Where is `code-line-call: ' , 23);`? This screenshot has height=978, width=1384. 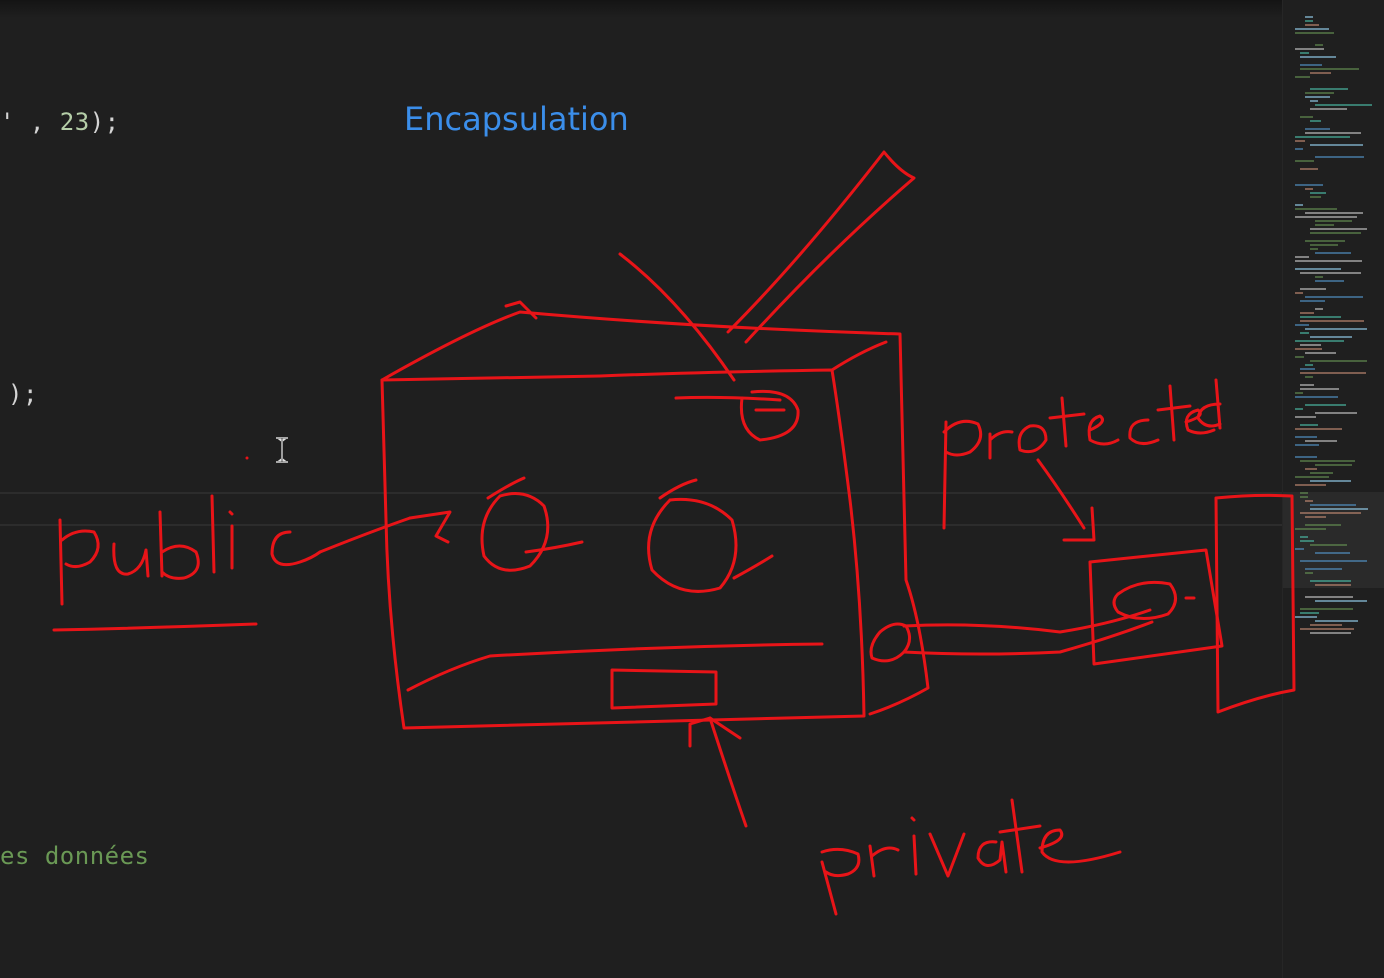
code-line-call: ' , 23); is located at coordinates (60, 122).